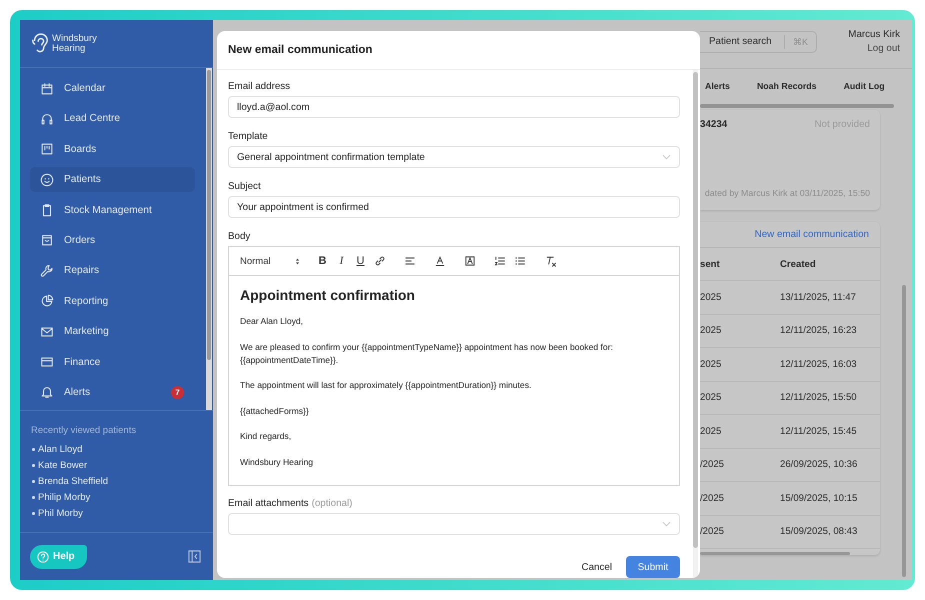  I want to click on table-cell: 12/11/2025, 16:23, so click(818, 330).